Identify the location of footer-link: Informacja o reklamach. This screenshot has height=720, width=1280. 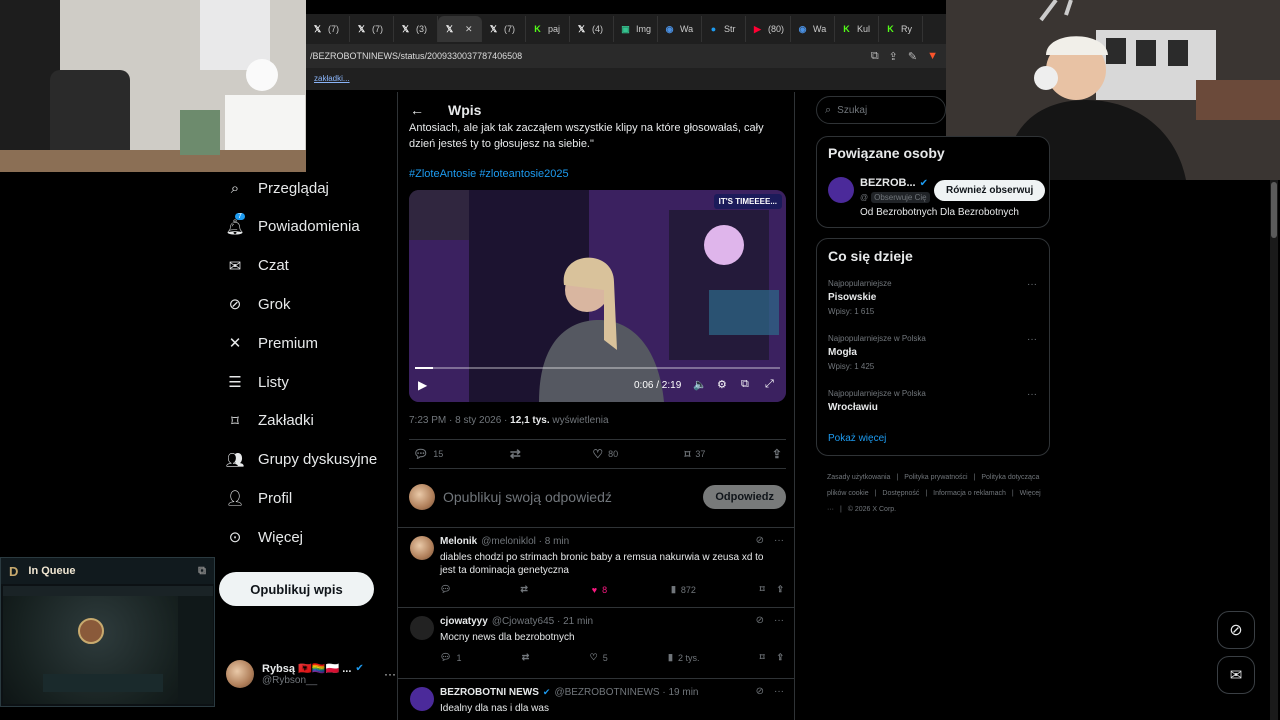
(969, 493).